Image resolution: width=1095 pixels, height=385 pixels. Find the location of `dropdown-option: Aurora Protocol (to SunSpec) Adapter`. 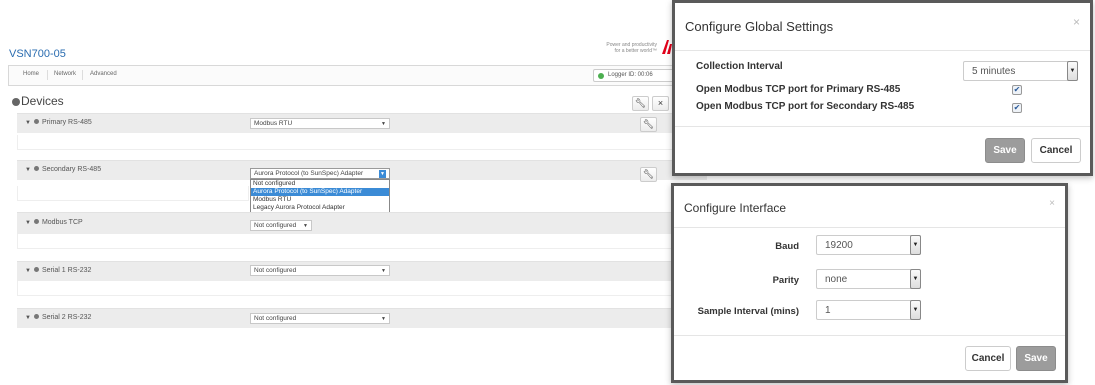

dropdown-option: Aurora Protocol (to SunSpec) Adapter is located at coordinates (320, 192).